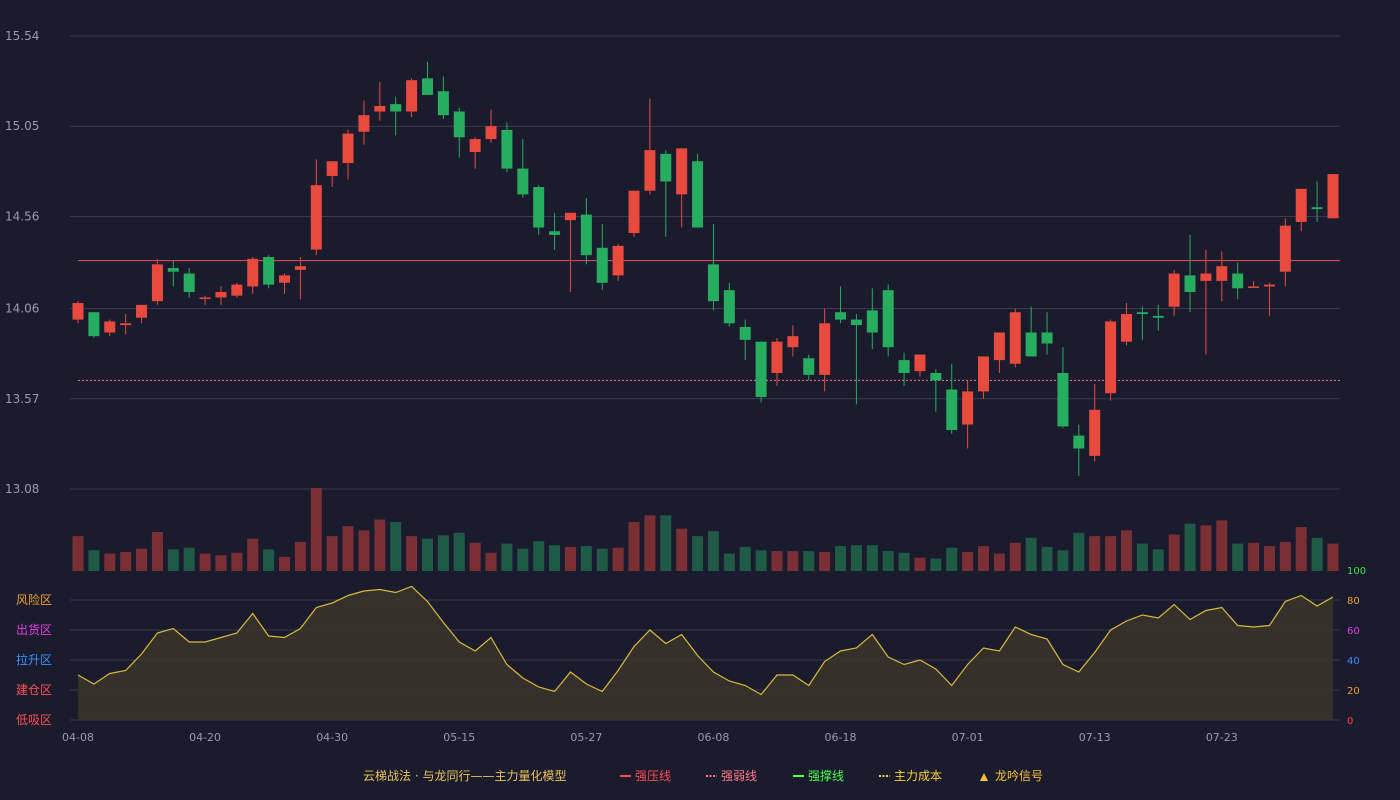 The width and height of the screenshot is (1400, 800). Describe the element at coordinates (1353, 631) in the screenshot. I see `oscillator-tick-label: 60` at that location.